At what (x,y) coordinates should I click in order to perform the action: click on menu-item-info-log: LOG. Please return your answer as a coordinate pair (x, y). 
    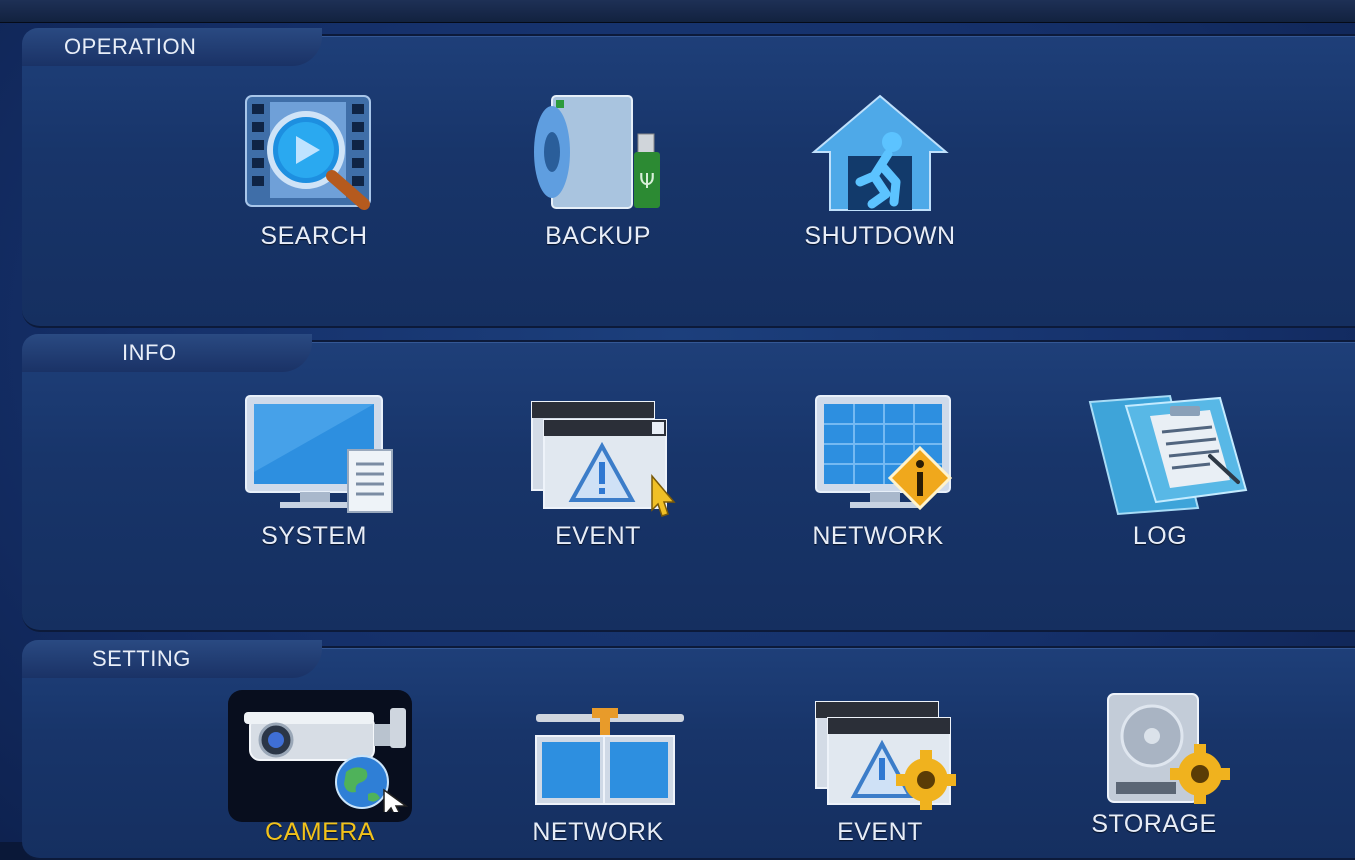
    Looking at the image, I should click on (1160, 471).